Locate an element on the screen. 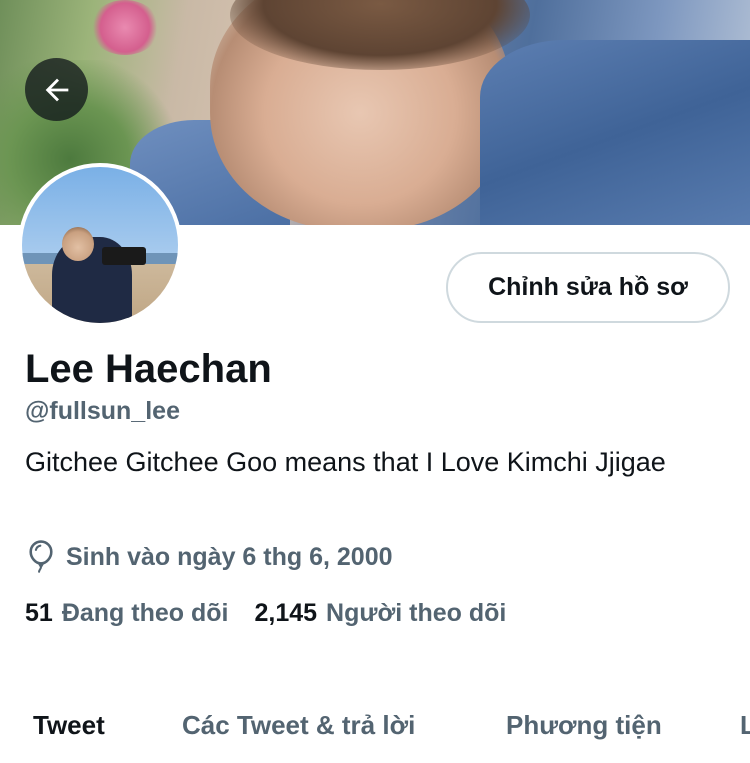  tab-tweets-and-replies: Các Tweet & trả lời is located at coordinates (298, 725).